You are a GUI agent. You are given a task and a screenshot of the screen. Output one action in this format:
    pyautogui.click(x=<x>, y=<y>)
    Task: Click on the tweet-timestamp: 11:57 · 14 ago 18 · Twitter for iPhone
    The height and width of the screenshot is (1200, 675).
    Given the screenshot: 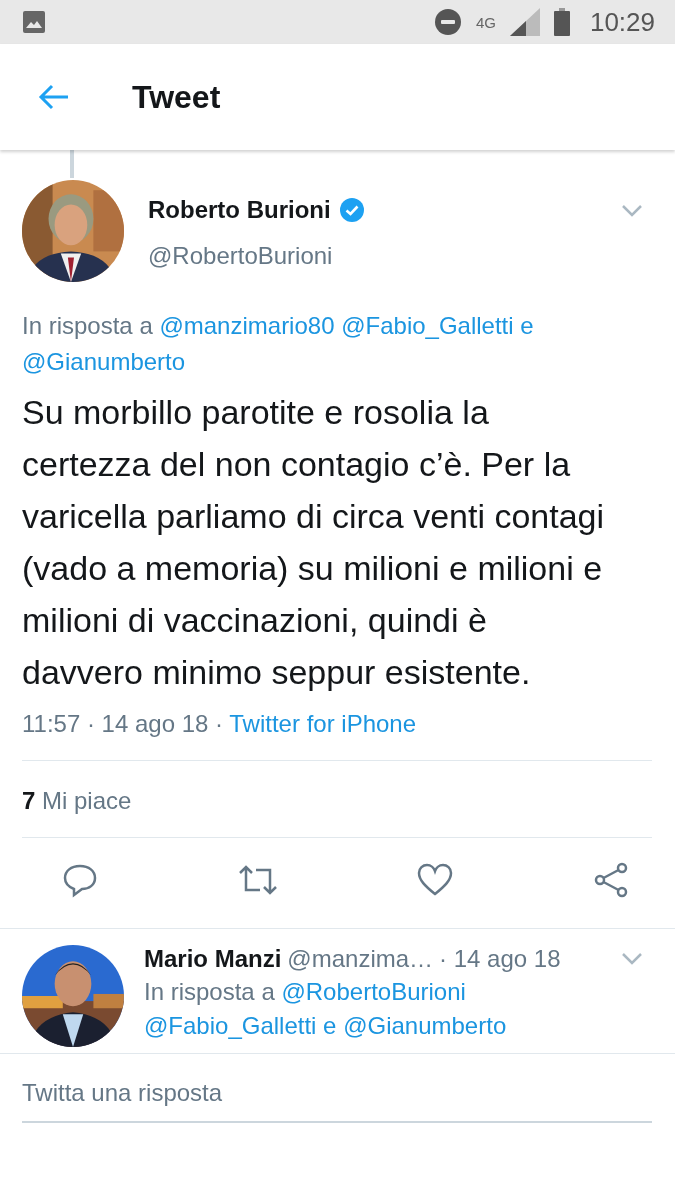 What is the action you would take?
    pyautogui.click(x=220, y=724)
    